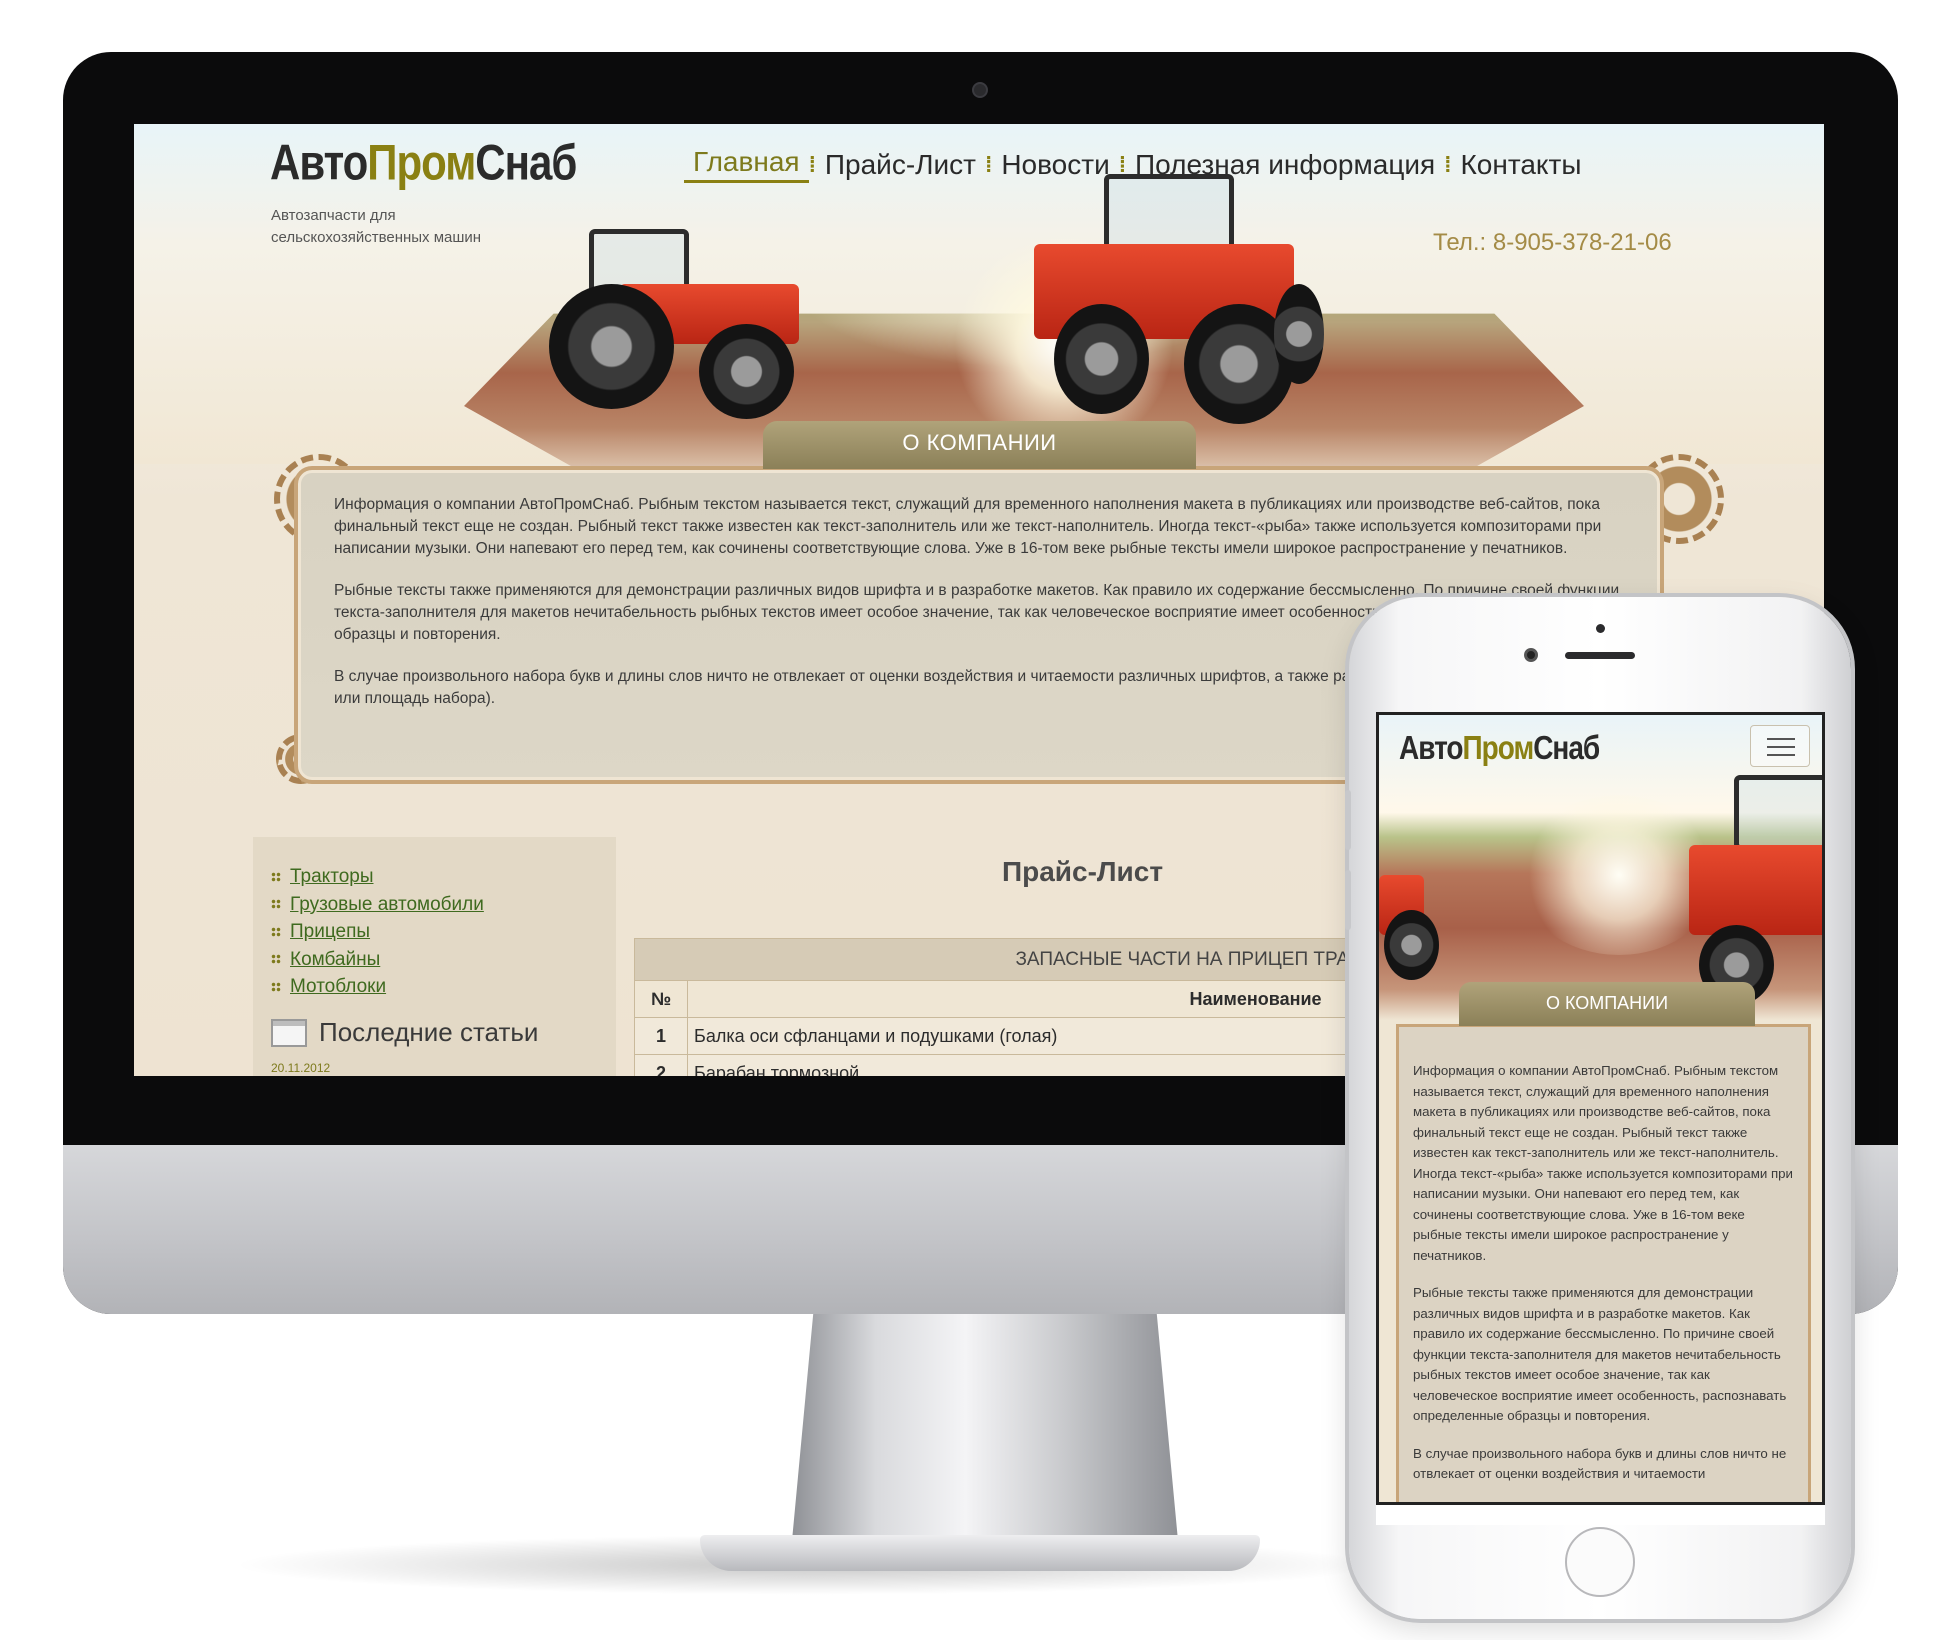 This screenshot has width=1960, height=1640. I want to click on mobile-text-clip, so click(1600, 1515).